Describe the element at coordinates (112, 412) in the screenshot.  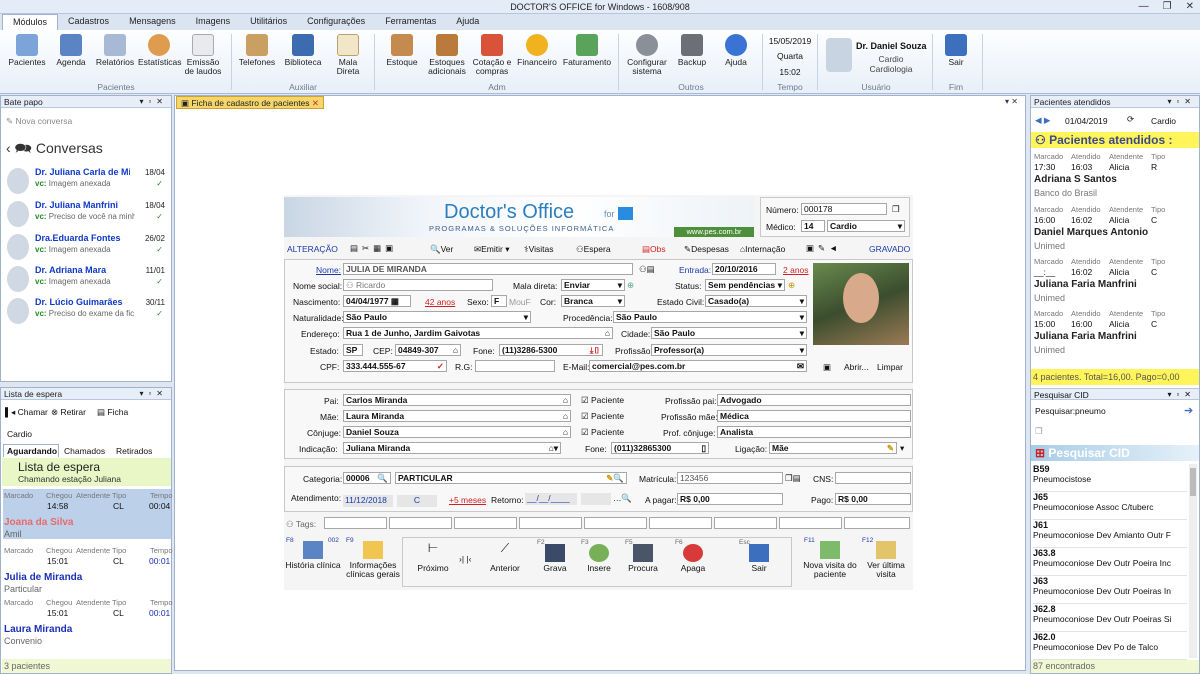
I see `sheet-button: ▤ Ficha` at that location.